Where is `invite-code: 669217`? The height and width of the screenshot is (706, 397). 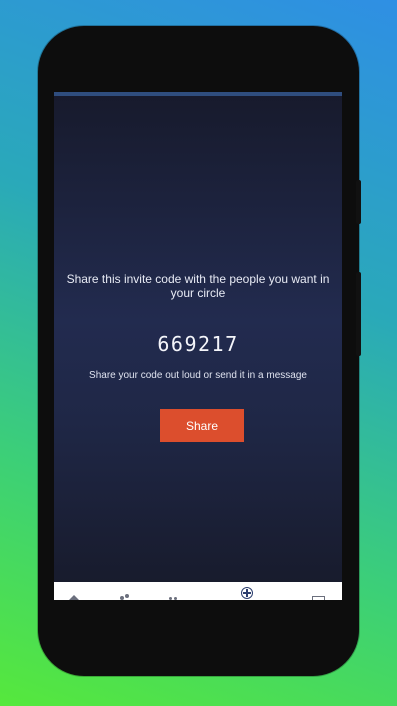
invite-code: 669217 is located at coordinates (198, 344).